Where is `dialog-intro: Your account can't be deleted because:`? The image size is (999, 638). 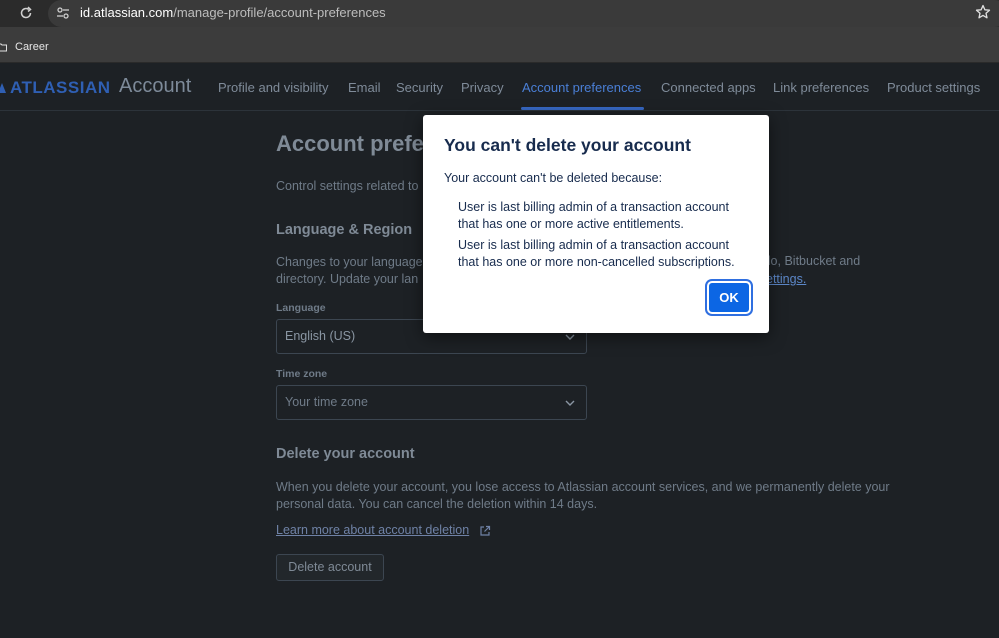
dialog-intro: Your account can't be deleted because: is located at coordinates (553, 178).